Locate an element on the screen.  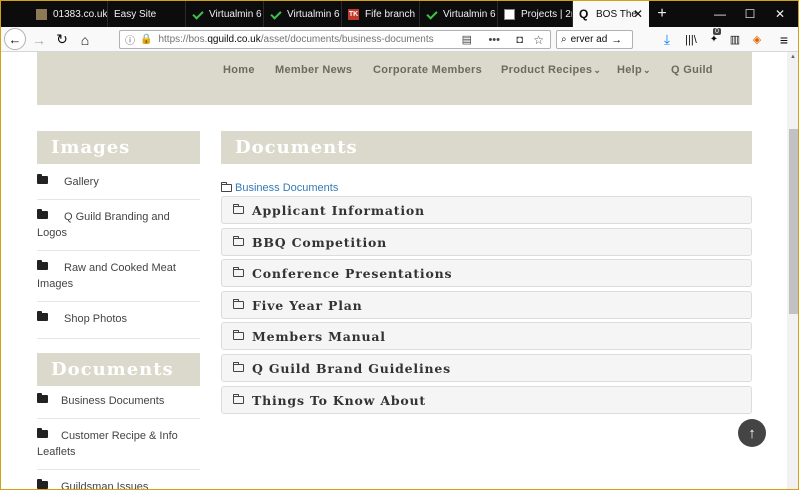
maximize-icon: ☐ is located at coordinates (750, 14).